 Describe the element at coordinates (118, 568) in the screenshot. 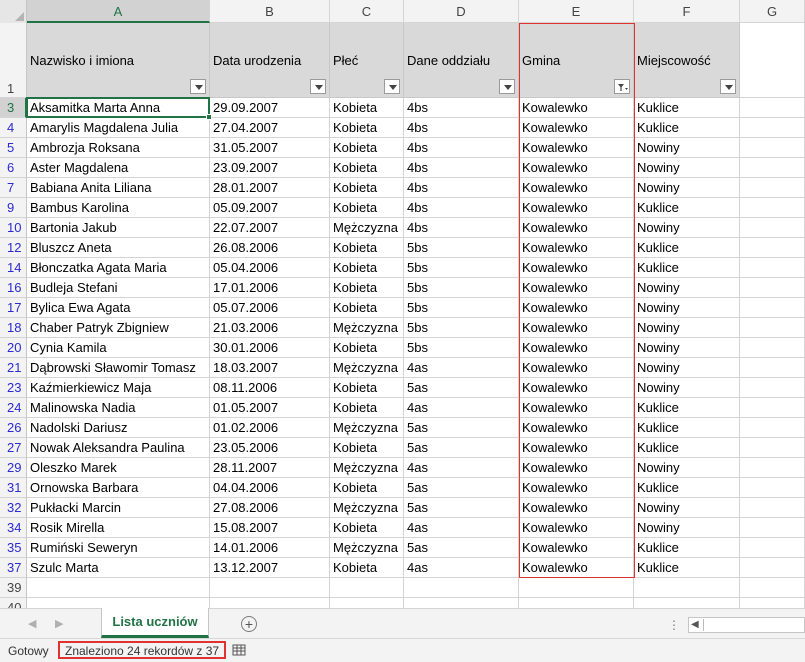

I see `table-cell: Szulc Marta` at that location.